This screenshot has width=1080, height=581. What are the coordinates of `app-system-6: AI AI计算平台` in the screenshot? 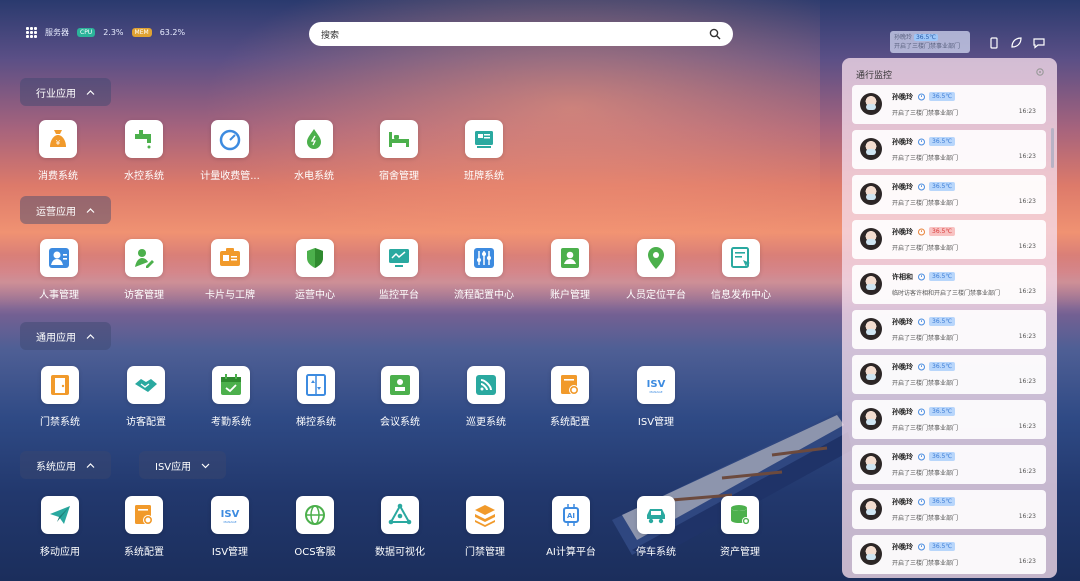 It's located at (571, 527).